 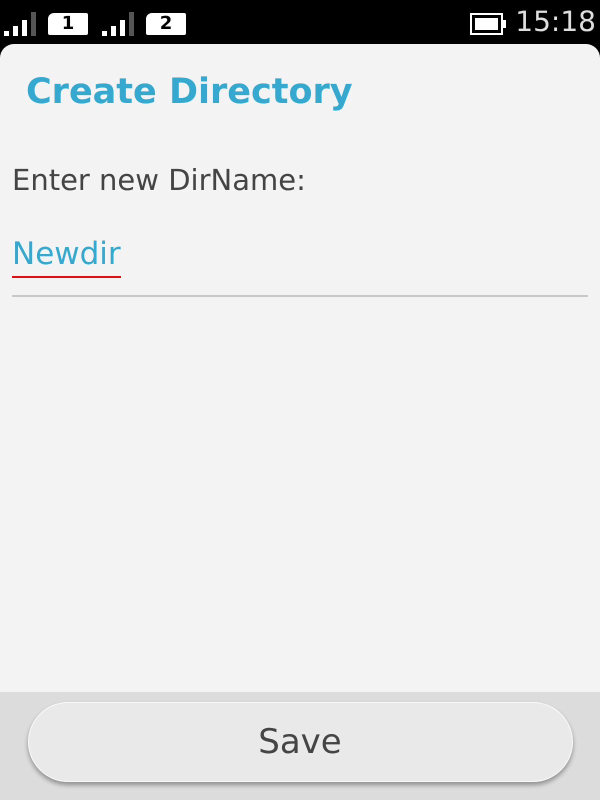 I want to click on sim-badge: 1, so click(x=68, y=24).